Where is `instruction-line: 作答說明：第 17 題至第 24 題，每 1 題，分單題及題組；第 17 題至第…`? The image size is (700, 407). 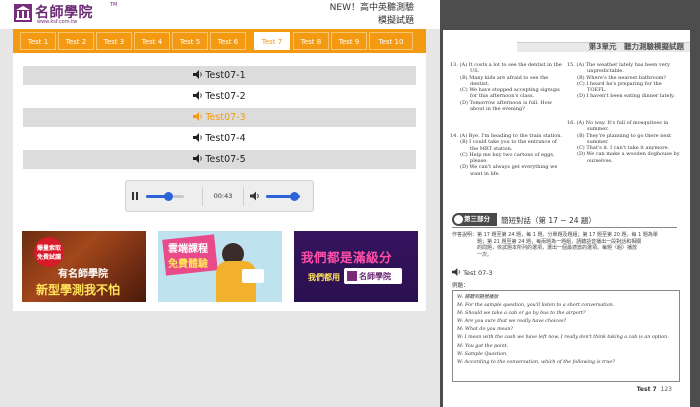 instruction-line: 作答說明：第 17 題至第 24 題，每 1 題，分單題及題組；第 17 題至第… is located at coordinates (555, 235).